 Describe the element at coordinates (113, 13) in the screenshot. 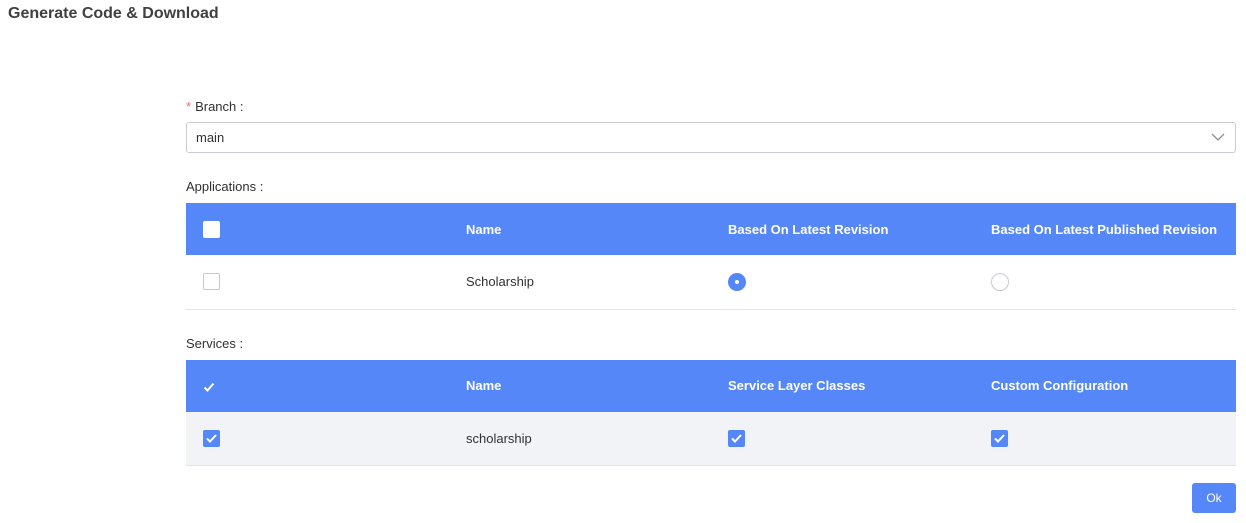

I see `page-title: Generate Code & Download` at that location.